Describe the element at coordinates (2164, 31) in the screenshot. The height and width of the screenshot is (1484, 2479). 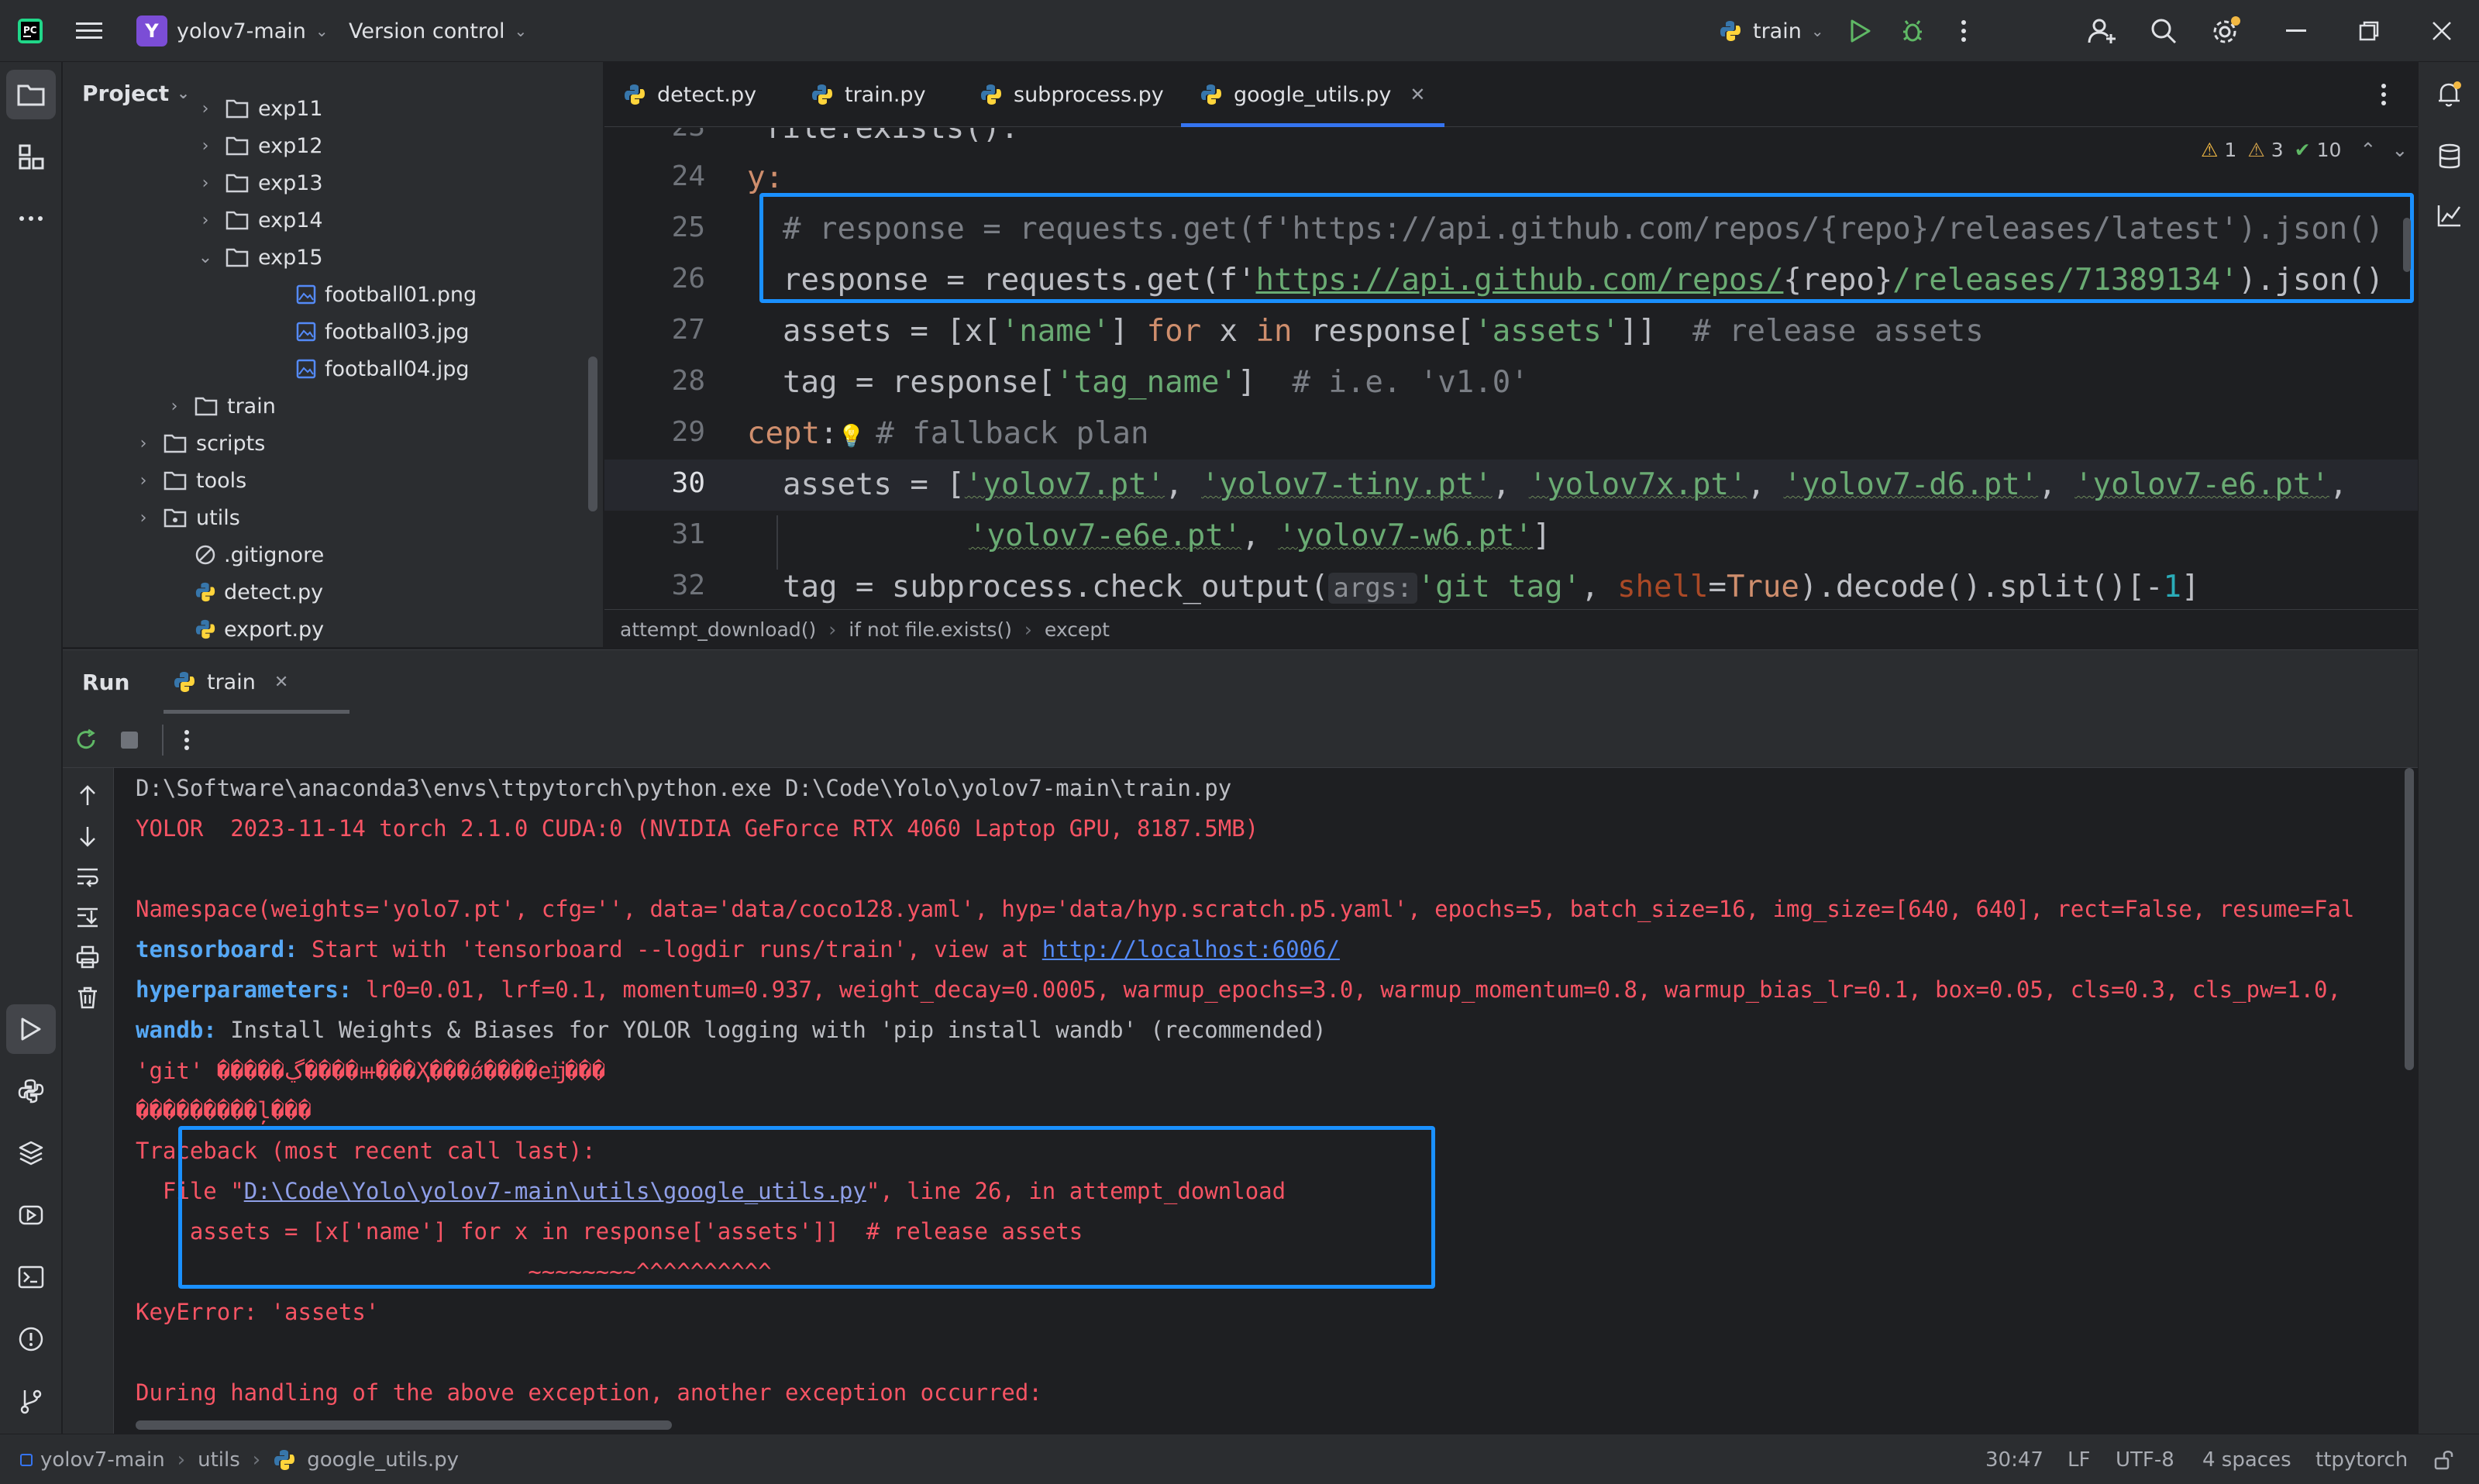
I see `search-icon` at that location.